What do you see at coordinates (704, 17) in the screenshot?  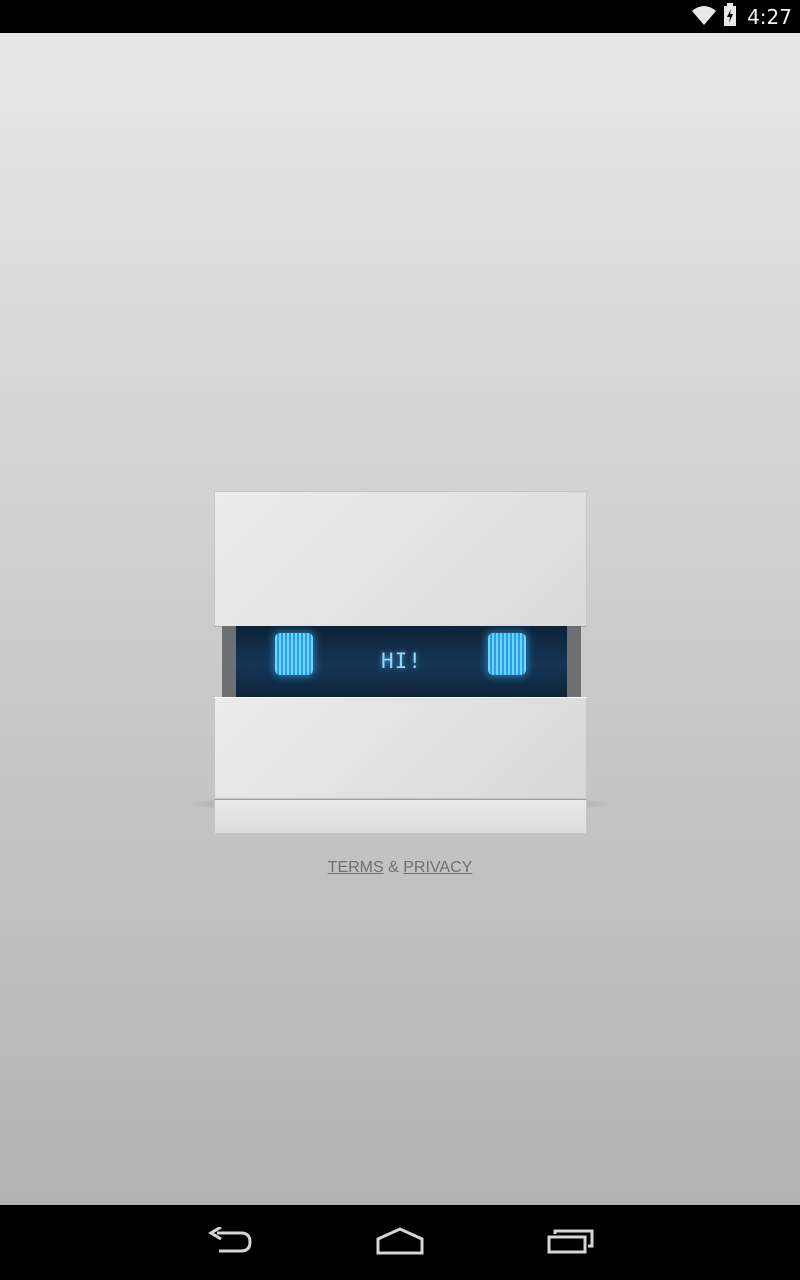 I see `wifi-icon` at bounding box center [704, 17].